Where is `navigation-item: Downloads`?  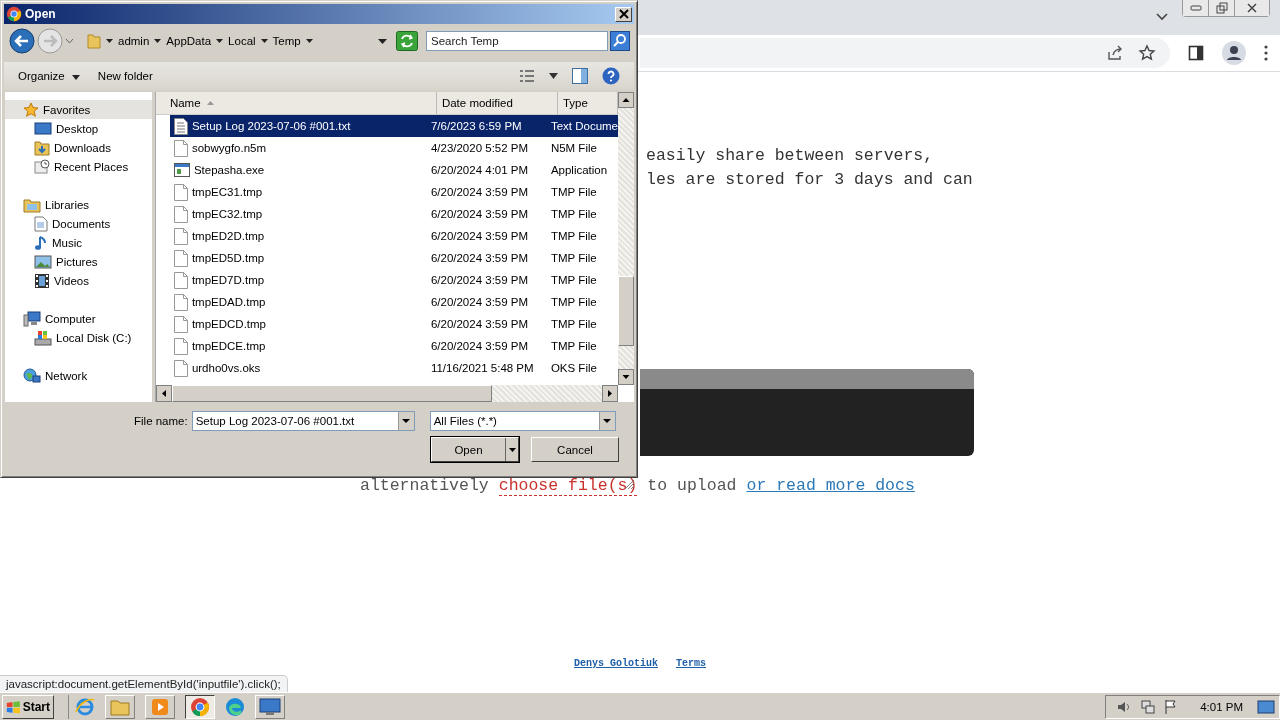
navigation-item: Downloads is located at coordinates (78, 147).